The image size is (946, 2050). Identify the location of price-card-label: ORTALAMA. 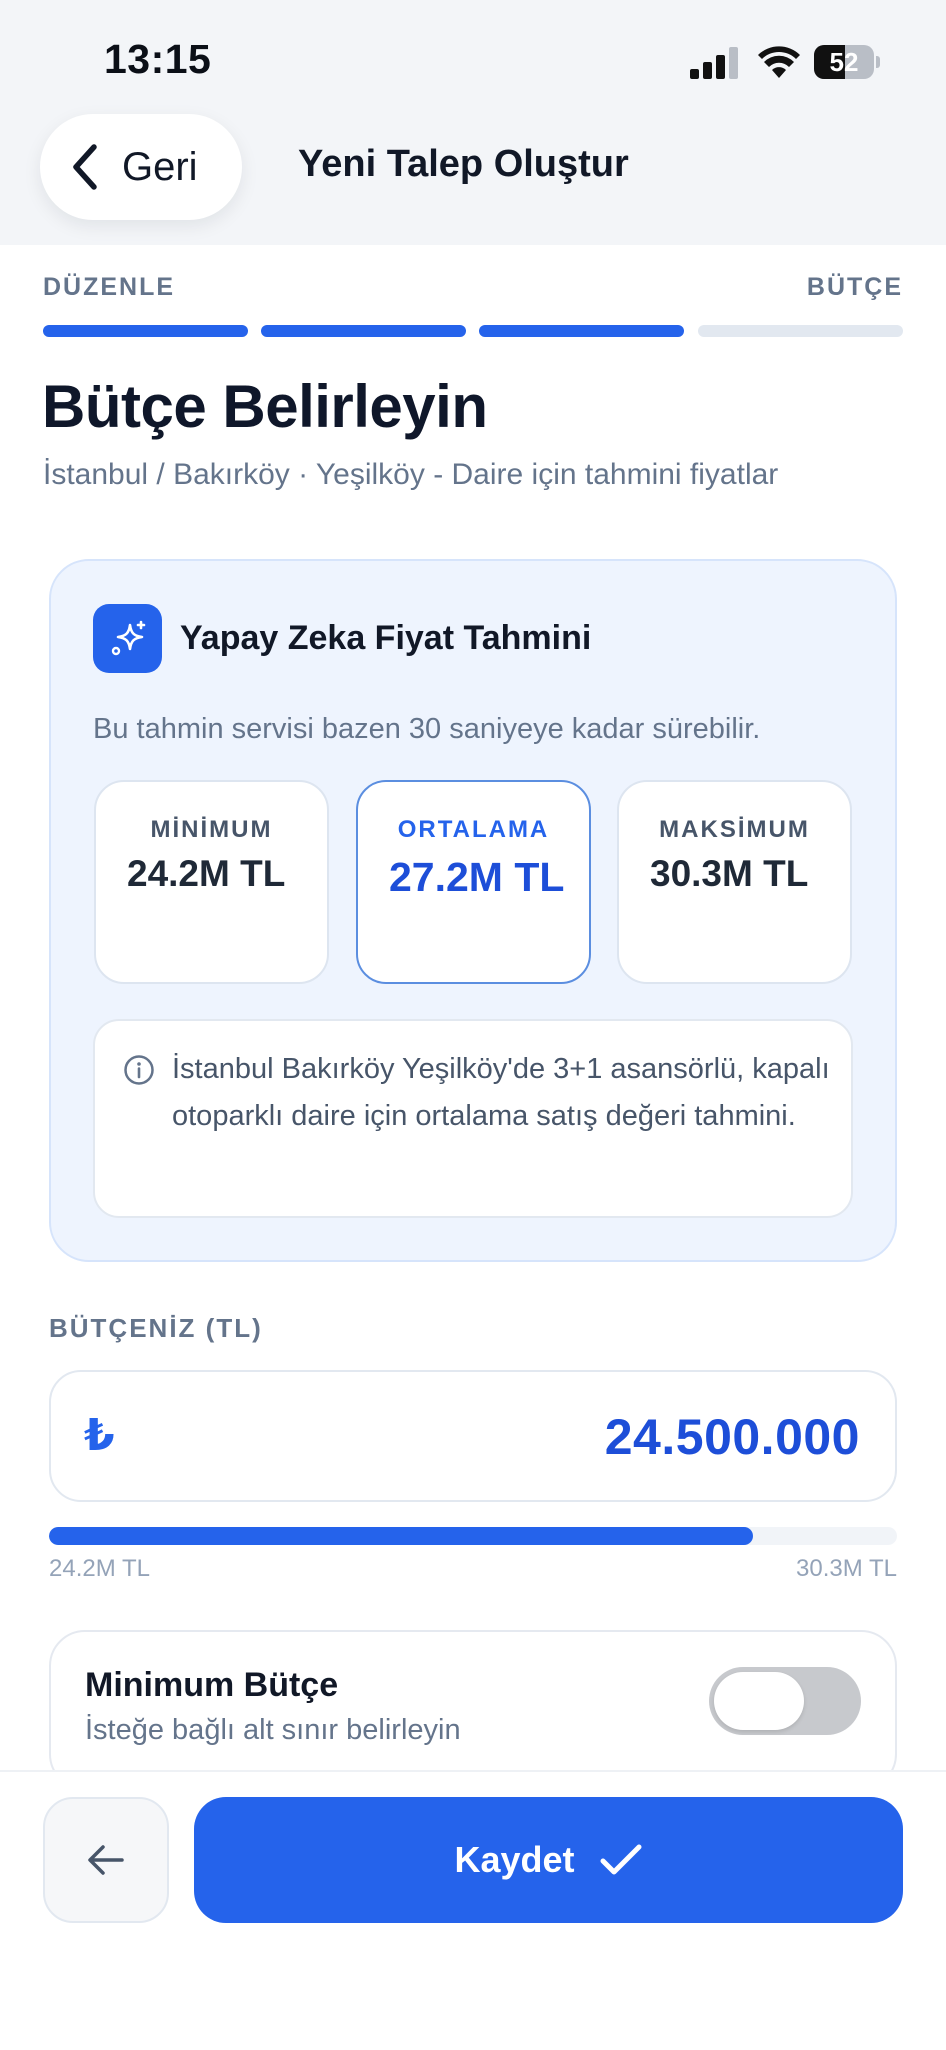
(473, 829).